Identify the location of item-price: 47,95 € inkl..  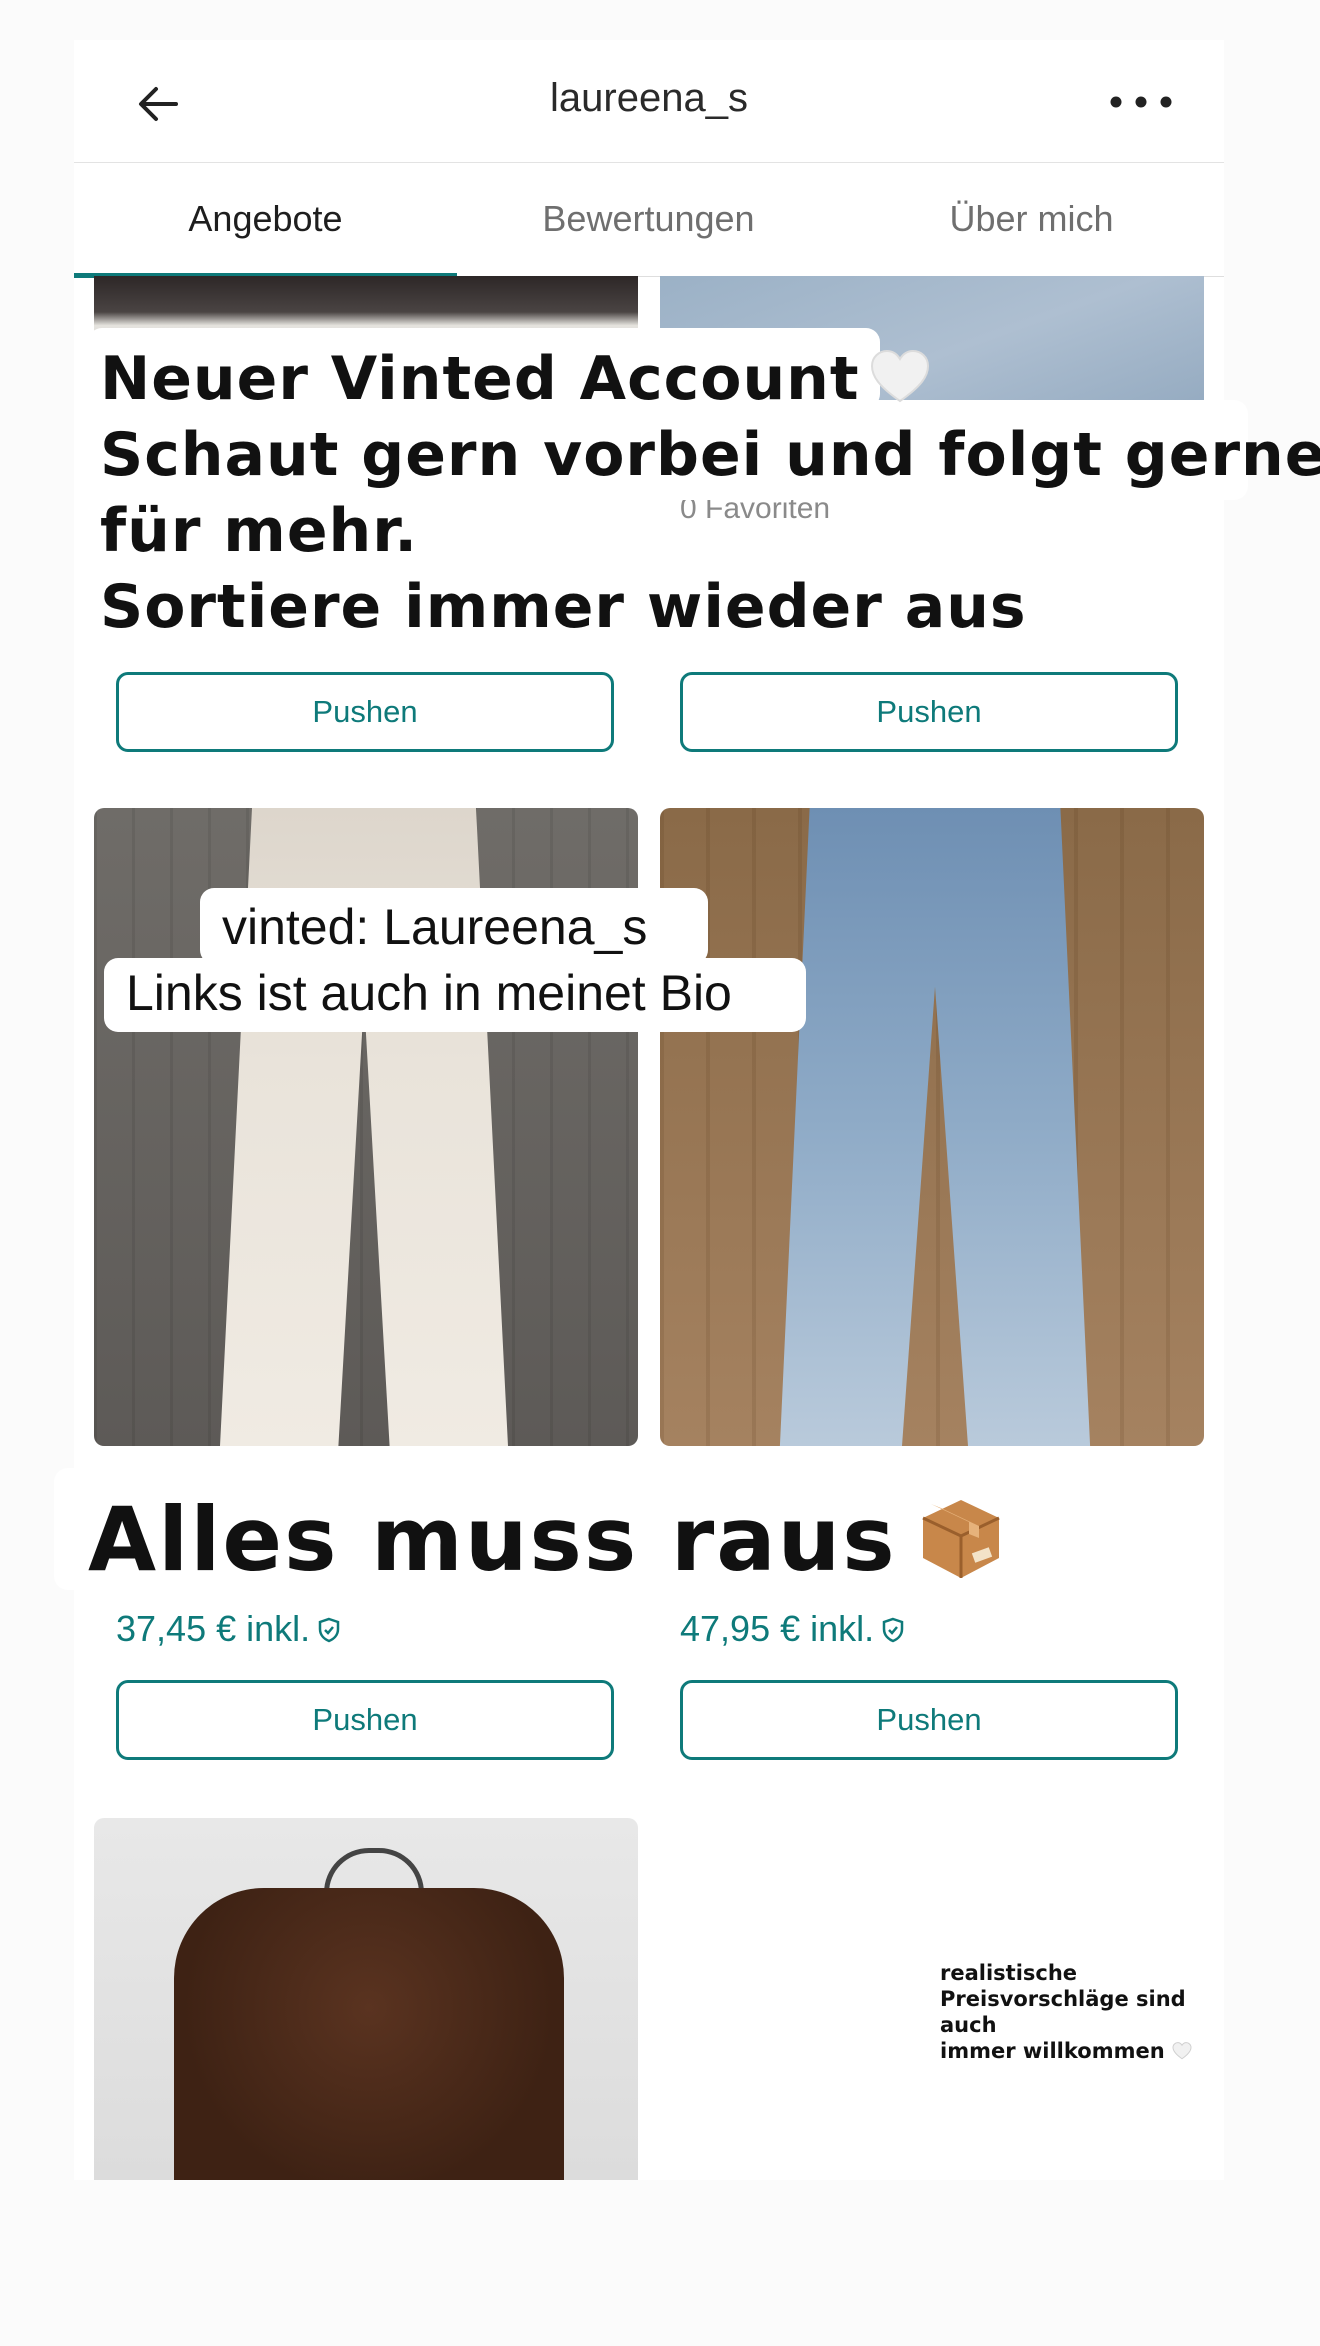
(792, 1629).